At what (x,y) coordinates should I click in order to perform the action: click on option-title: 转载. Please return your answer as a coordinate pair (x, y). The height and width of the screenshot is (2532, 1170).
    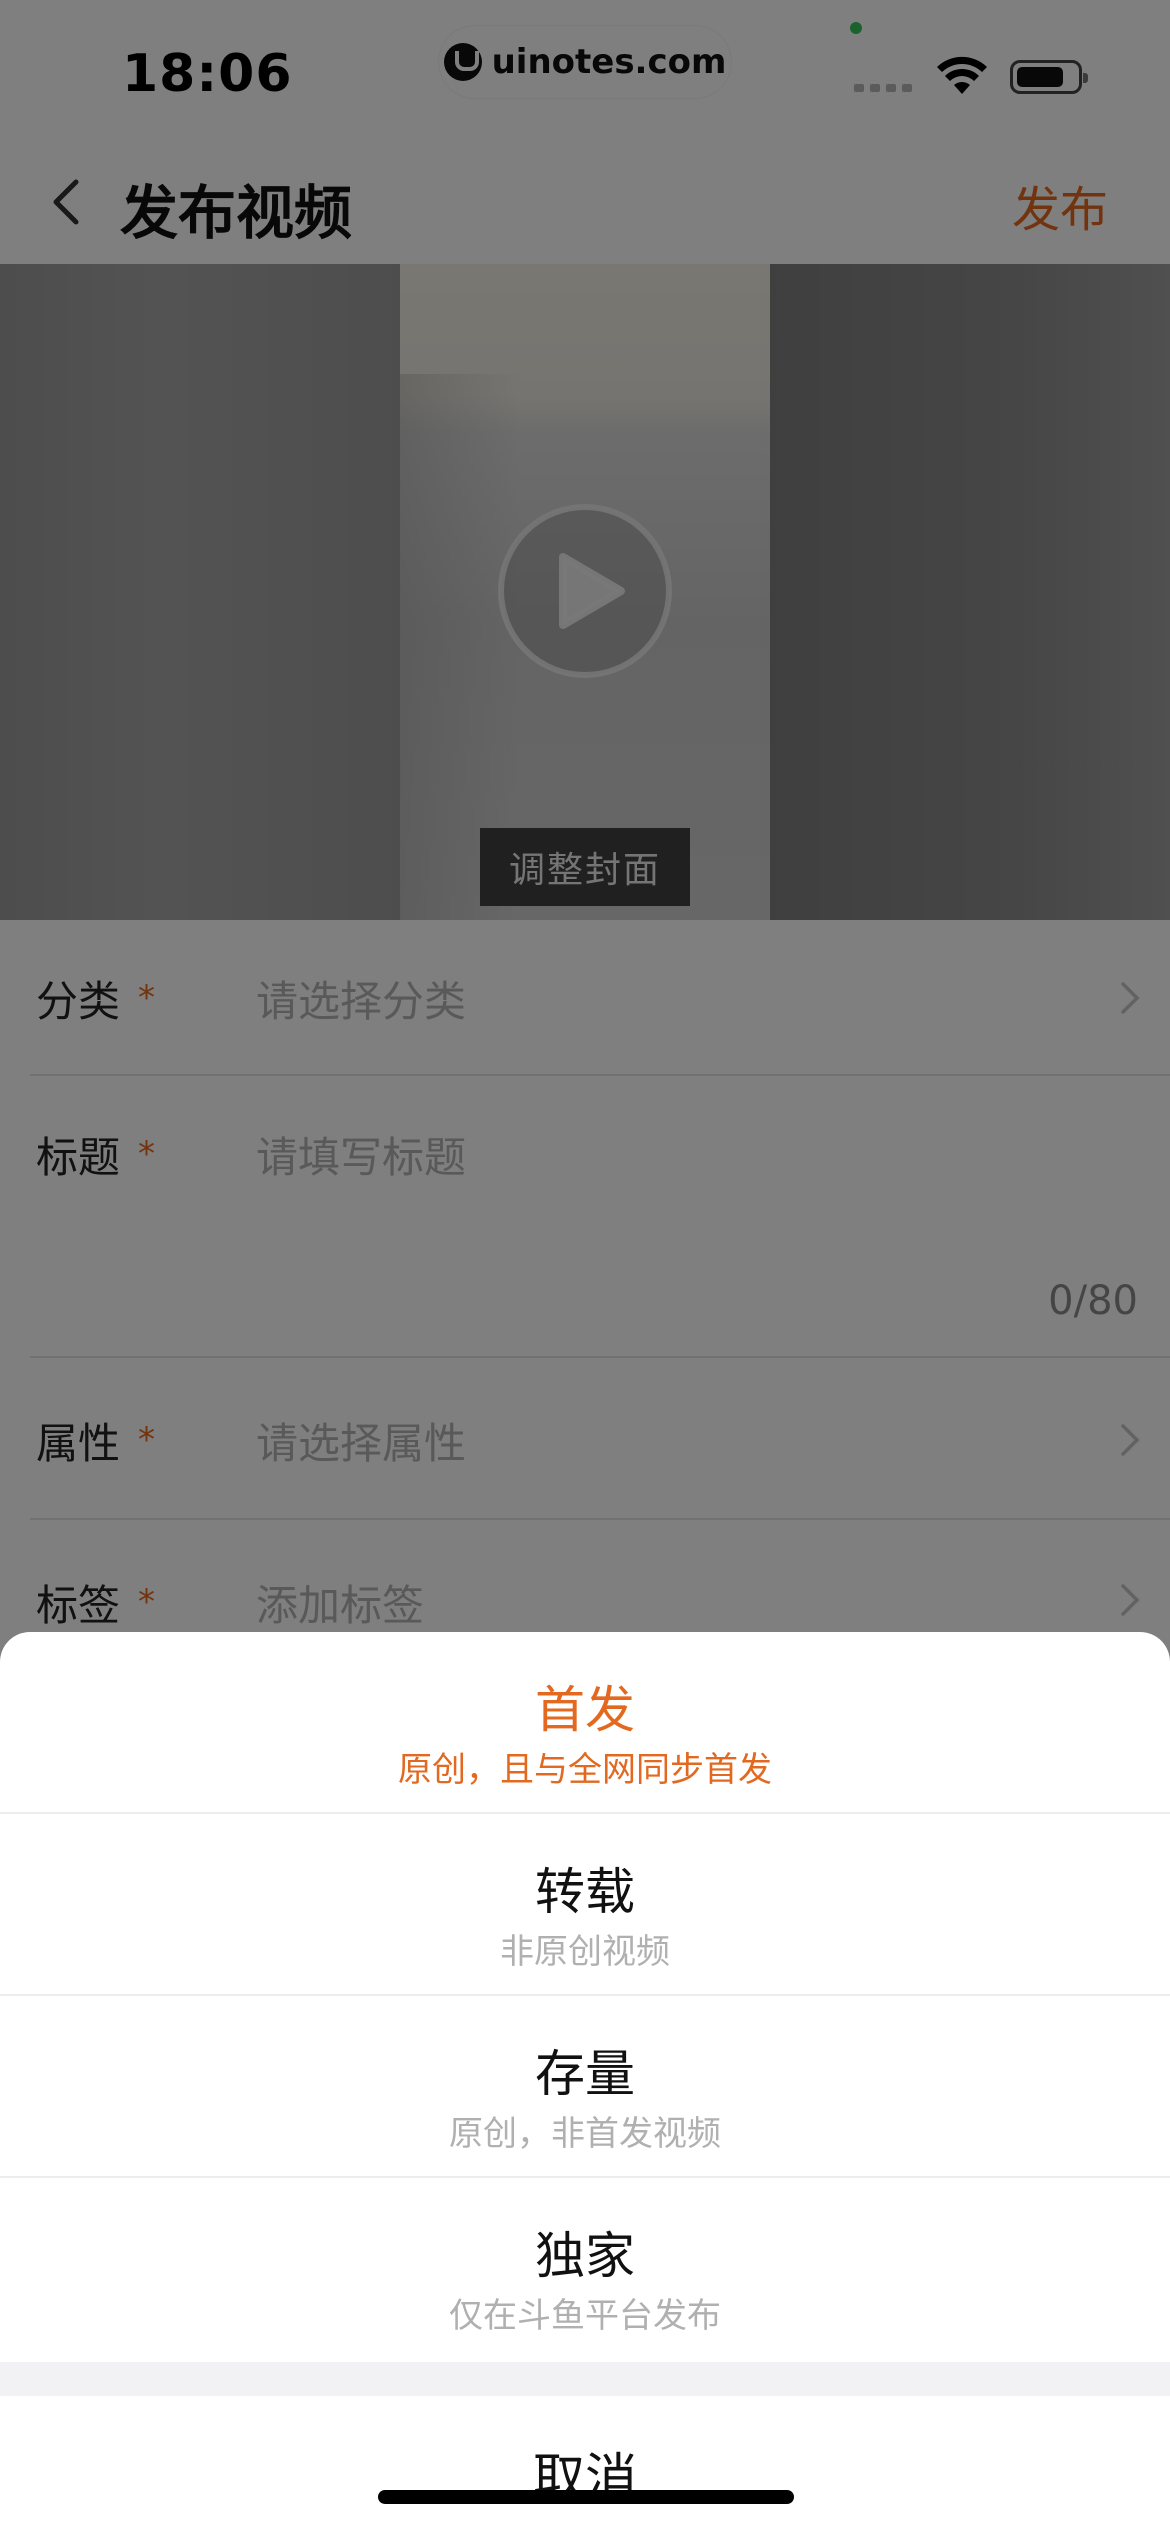
    Looking at the image, I should click on (585, 1892).